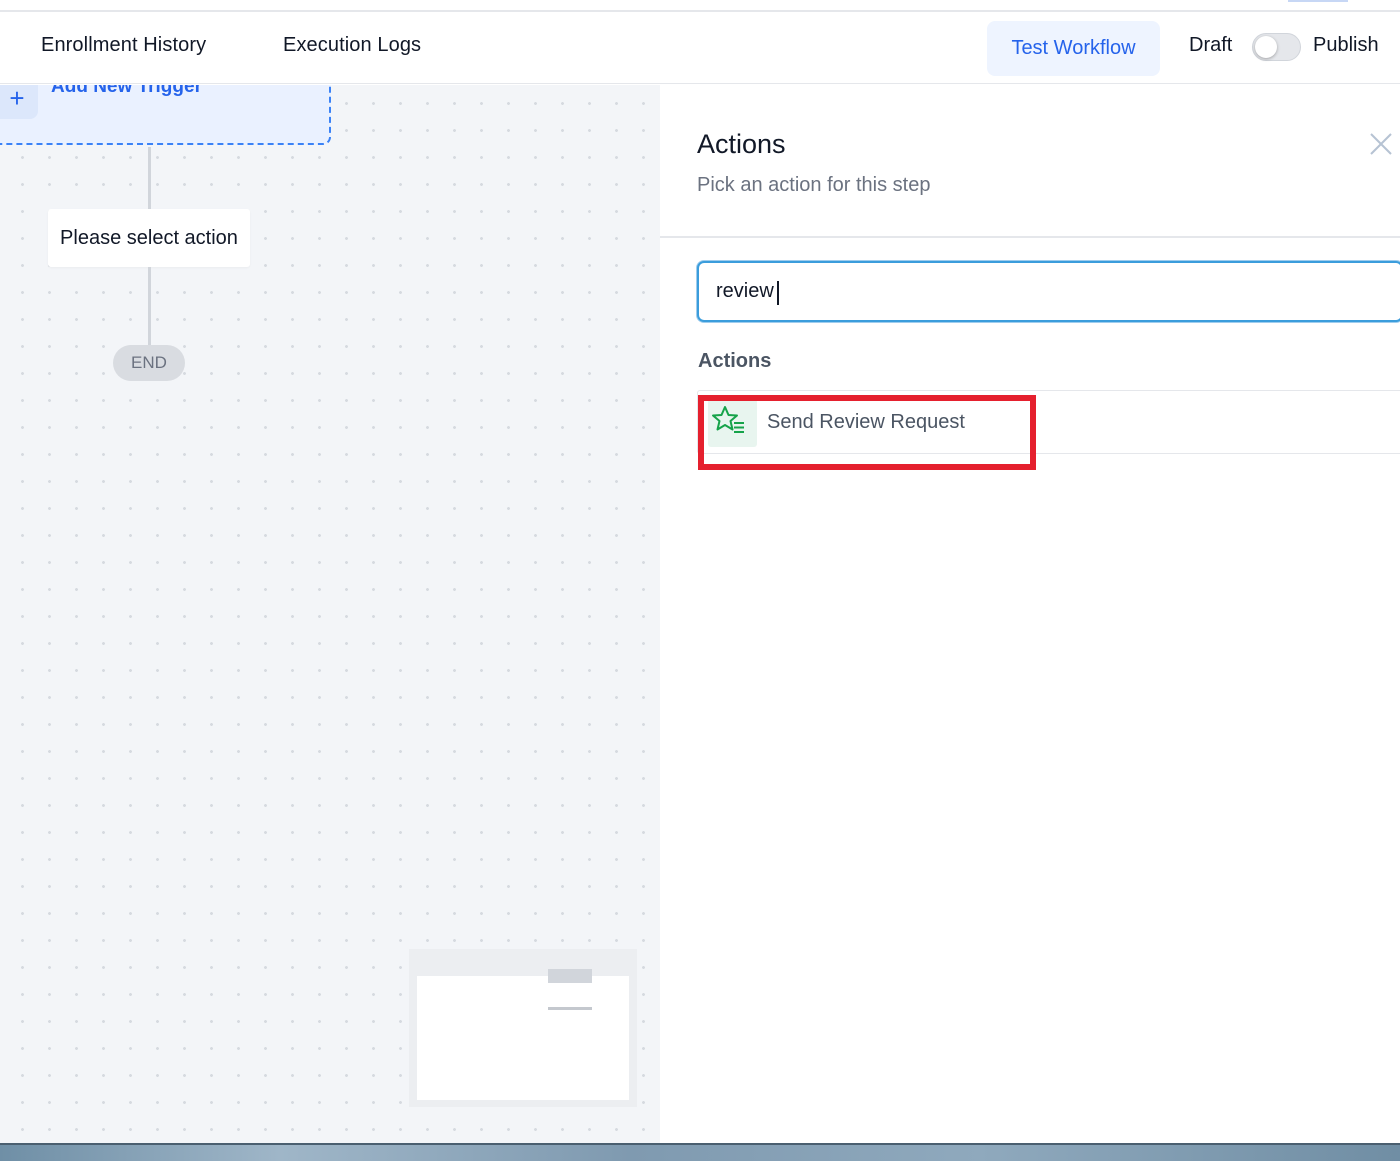  Describe the element at coordinates (1048, 422) in the screenshot. I see `action-result-send-review-request: Send Review Request` at that location.